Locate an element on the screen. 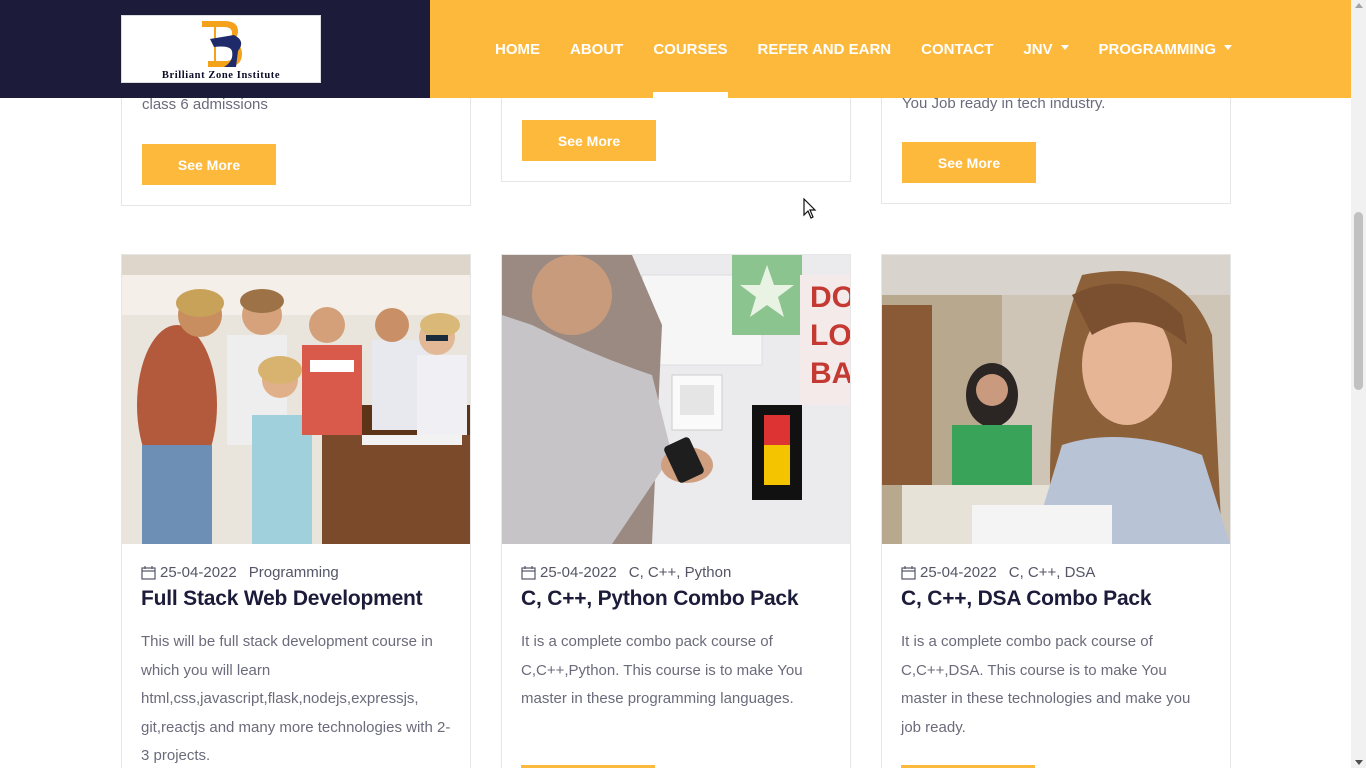 This screenshot has height=768, width=1366. course-title: C, C++, Python Combo Pack is located at coordinates (660, 599).